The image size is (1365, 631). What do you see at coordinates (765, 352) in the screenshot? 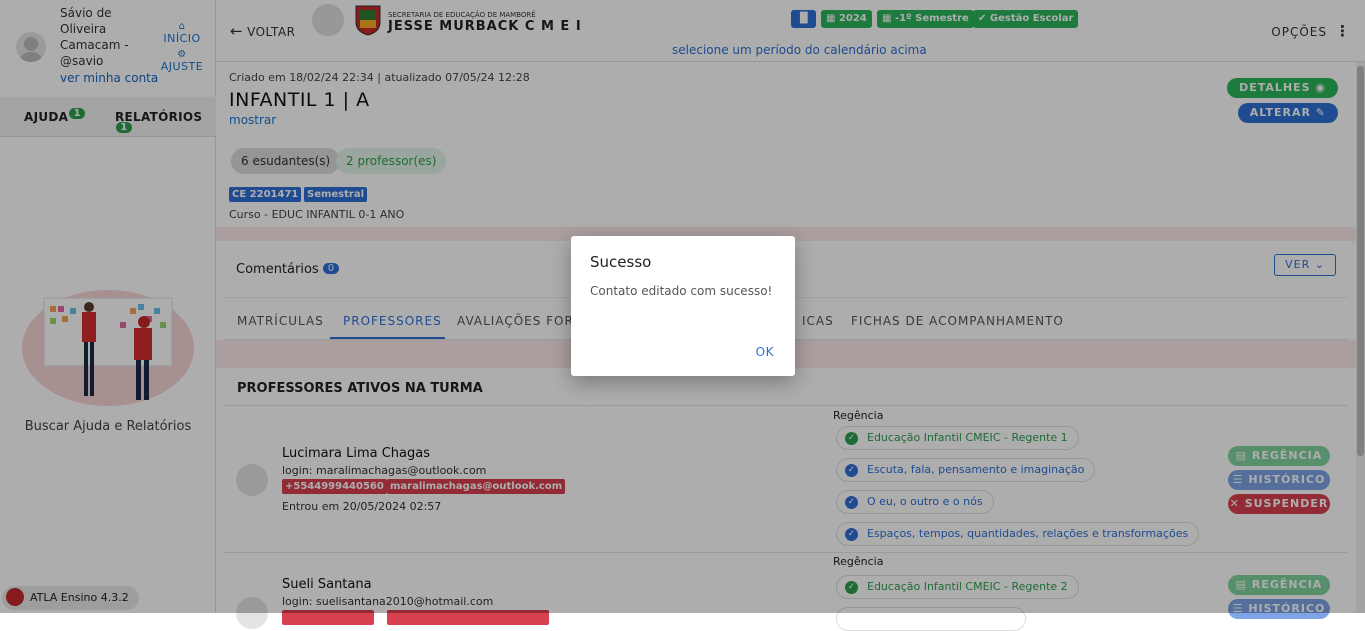
I see `ok-button: OK` at bounding box center [765, 352].